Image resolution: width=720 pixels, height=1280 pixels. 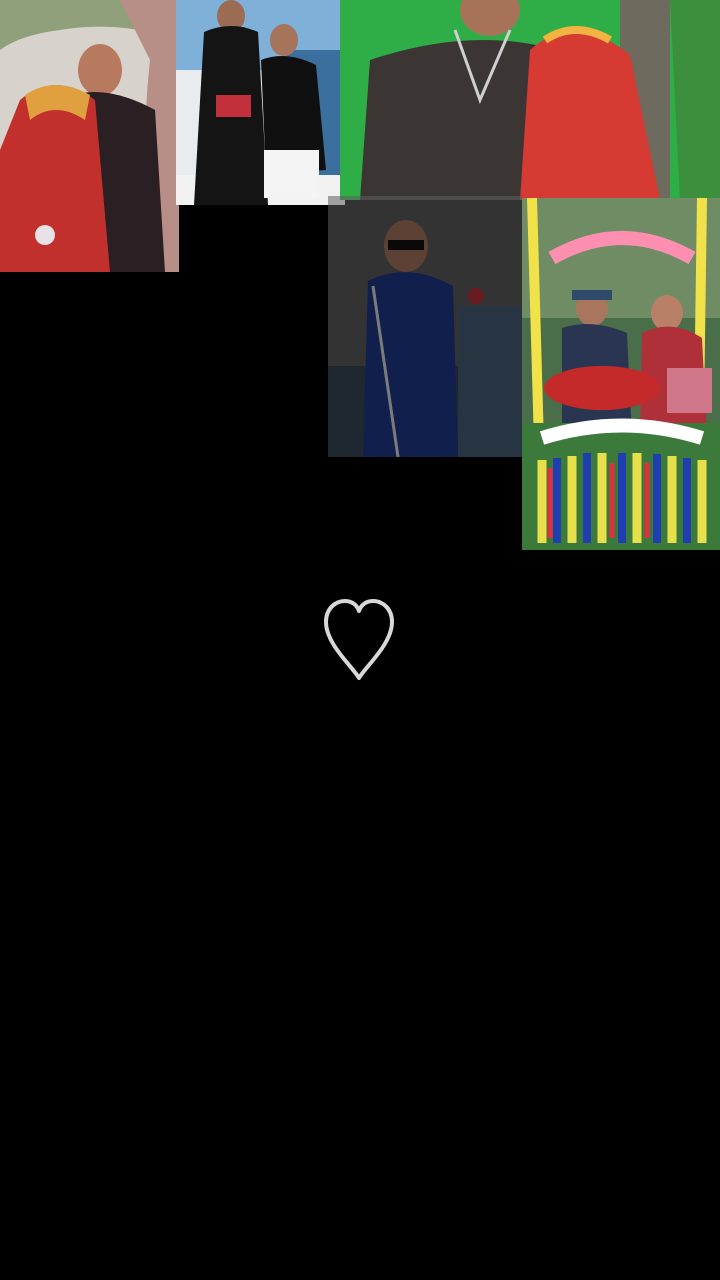 I want to click on collage-photo-couple-black-outfits, so click(x=260, y=102).